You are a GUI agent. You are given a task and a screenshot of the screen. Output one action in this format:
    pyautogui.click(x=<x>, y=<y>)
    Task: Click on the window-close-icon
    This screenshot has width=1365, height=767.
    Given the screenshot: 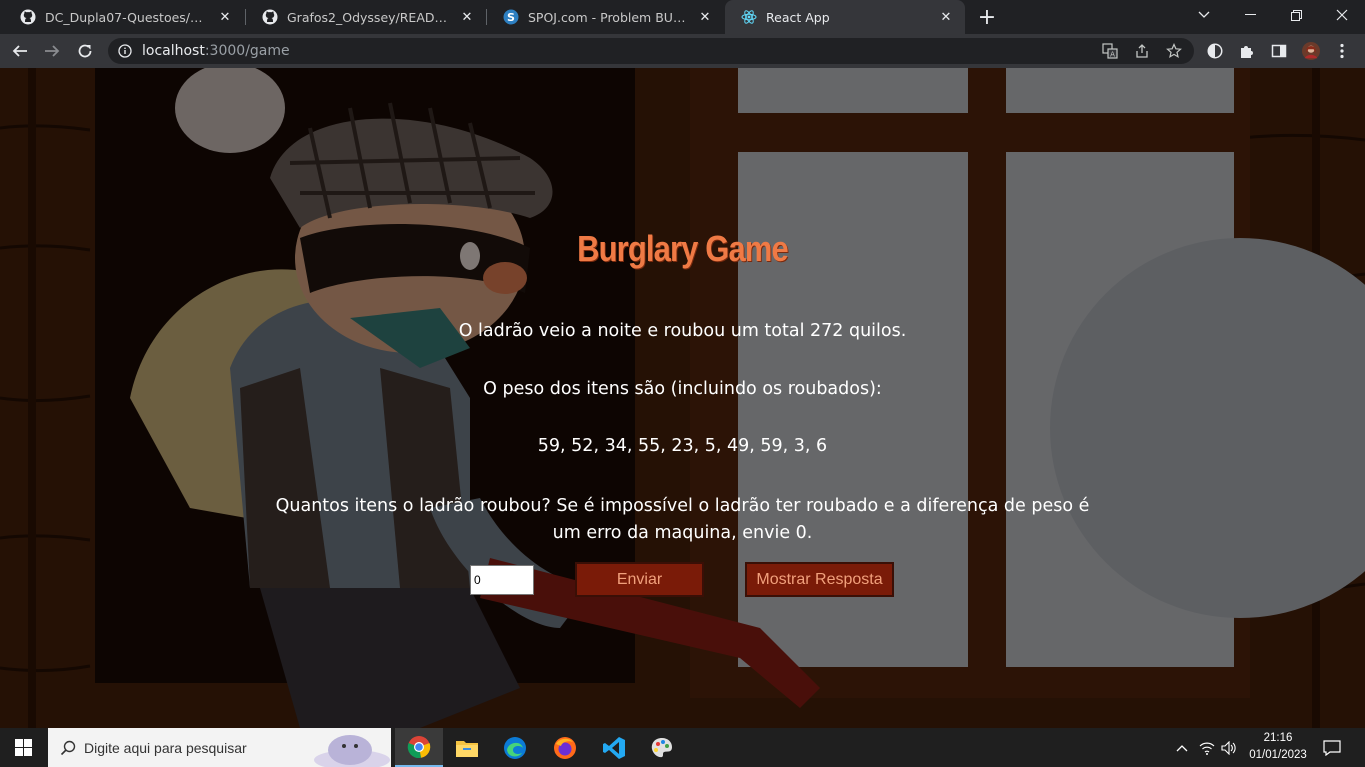 What is the action you would take?
    pyautogui.click(x=1342, y=15)
    